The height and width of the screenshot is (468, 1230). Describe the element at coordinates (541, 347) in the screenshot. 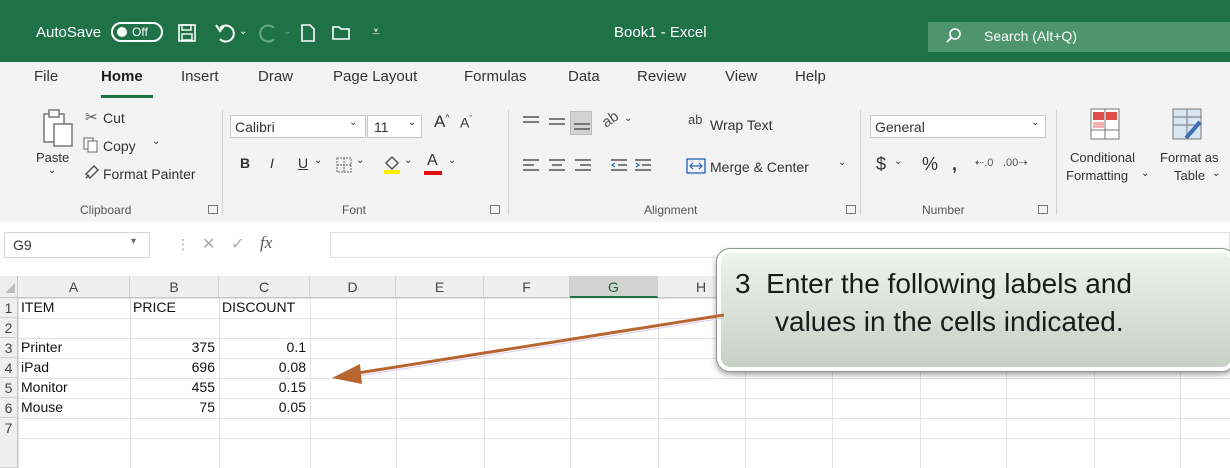

I see `arrow-shadow` at that location.